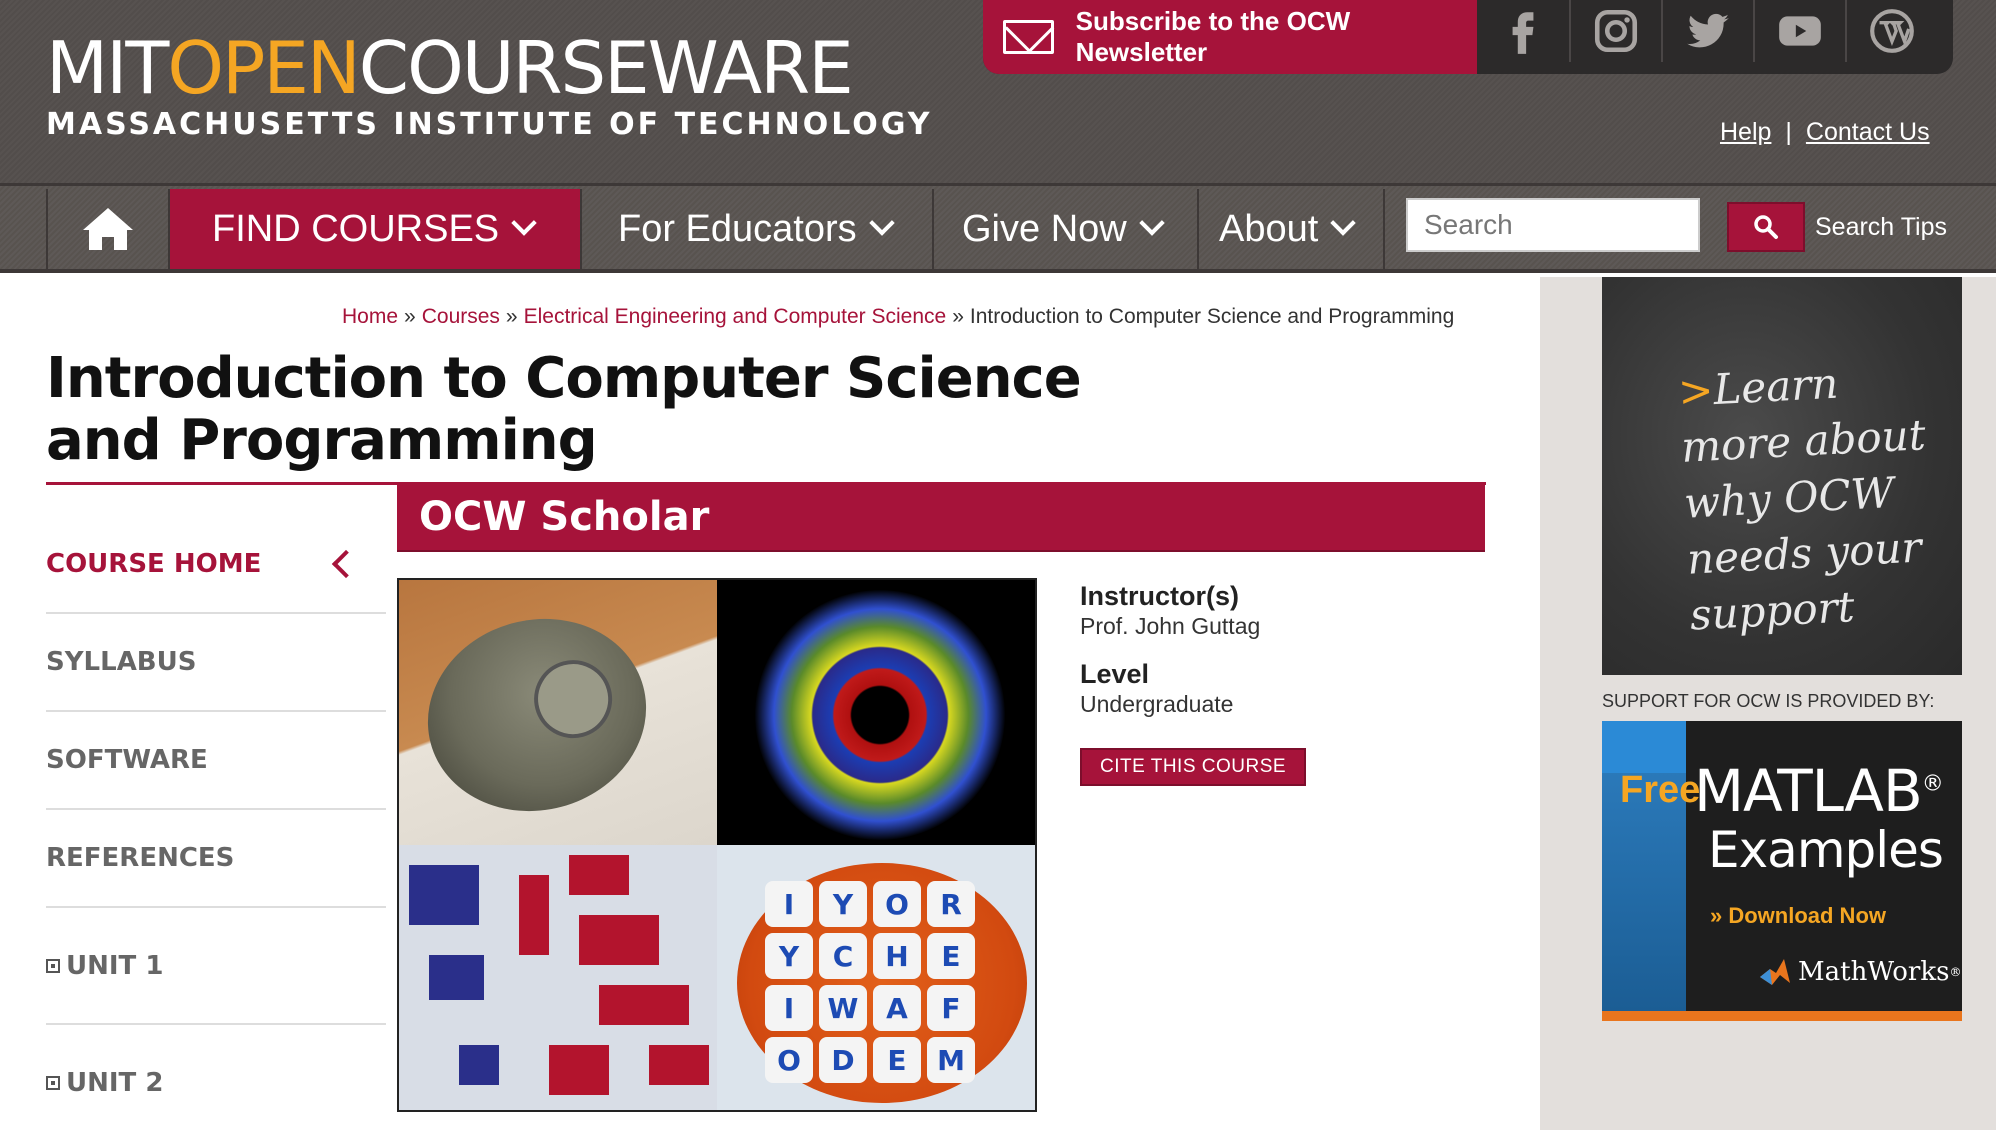 The image size is (1996, 1130). Describe the element at coordinates (564, 517) in the screenshot. I see `ocw-scholar-label: OCW Scholar` at that location.